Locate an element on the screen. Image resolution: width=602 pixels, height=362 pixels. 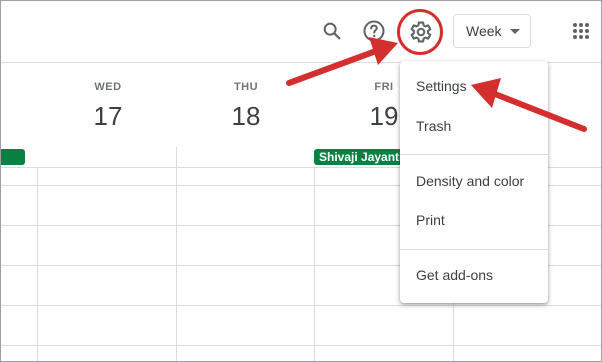
view-selector: Week is located at coordinates (492, 31).